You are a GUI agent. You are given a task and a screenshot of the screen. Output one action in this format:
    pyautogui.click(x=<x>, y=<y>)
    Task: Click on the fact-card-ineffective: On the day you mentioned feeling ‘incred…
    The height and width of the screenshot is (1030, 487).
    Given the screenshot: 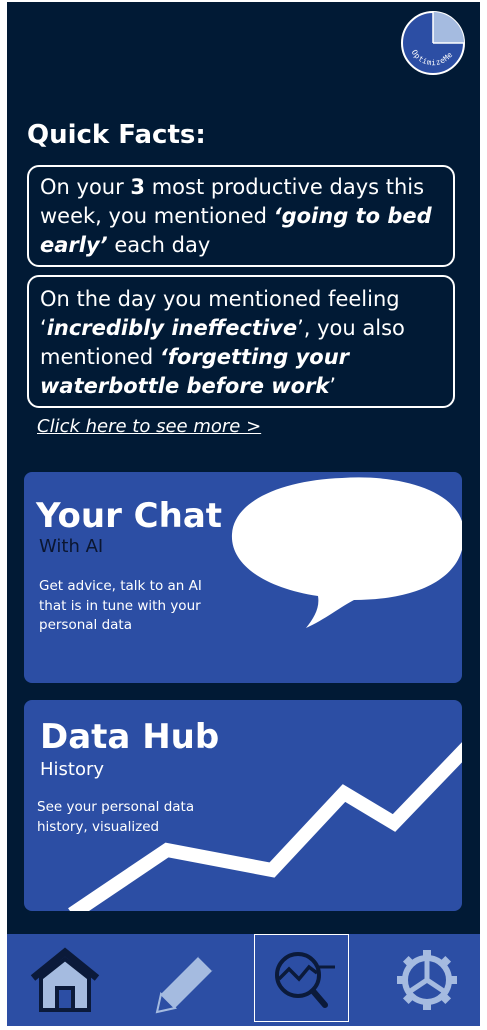 What is the action you would take?
    pyautogui.click(x=241, y=341)
    